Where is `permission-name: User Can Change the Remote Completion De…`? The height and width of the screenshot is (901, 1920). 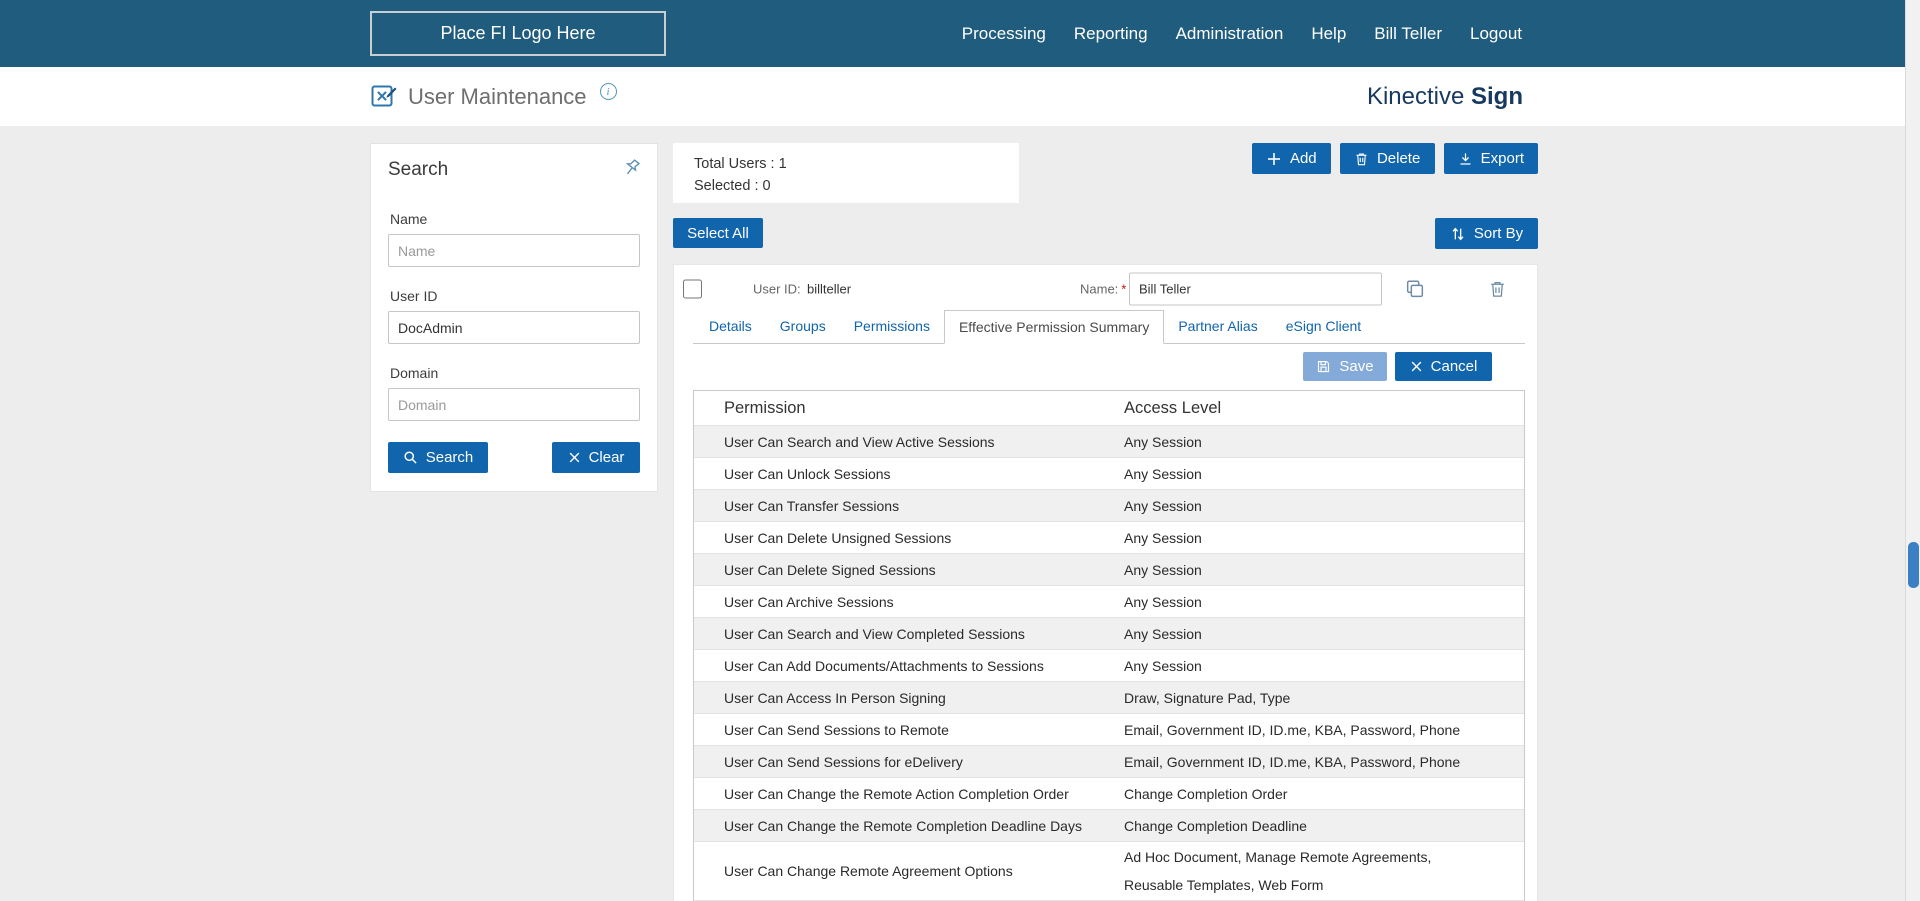 permission-name: User Can Change the Remote Completion De… is located at coordinates (903, 825).